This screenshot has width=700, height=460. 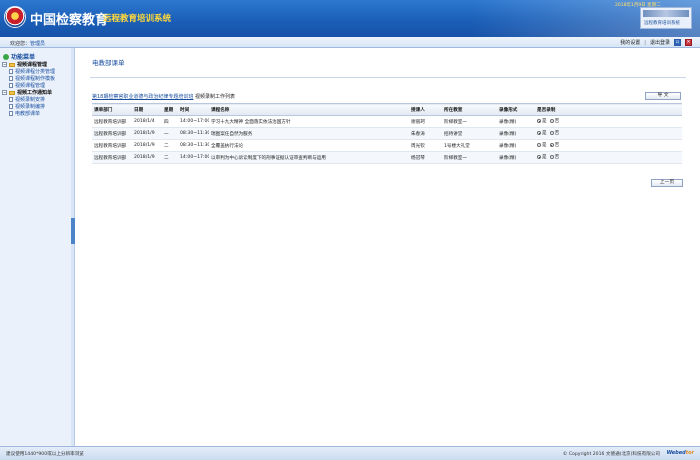 What do you see at coordinates (268, 158) in the screenshot?
I see `cell-course: 以审判为中心诉讼制度下的刑事证据认证审查判断与运用` at bounding box center [268, 158].